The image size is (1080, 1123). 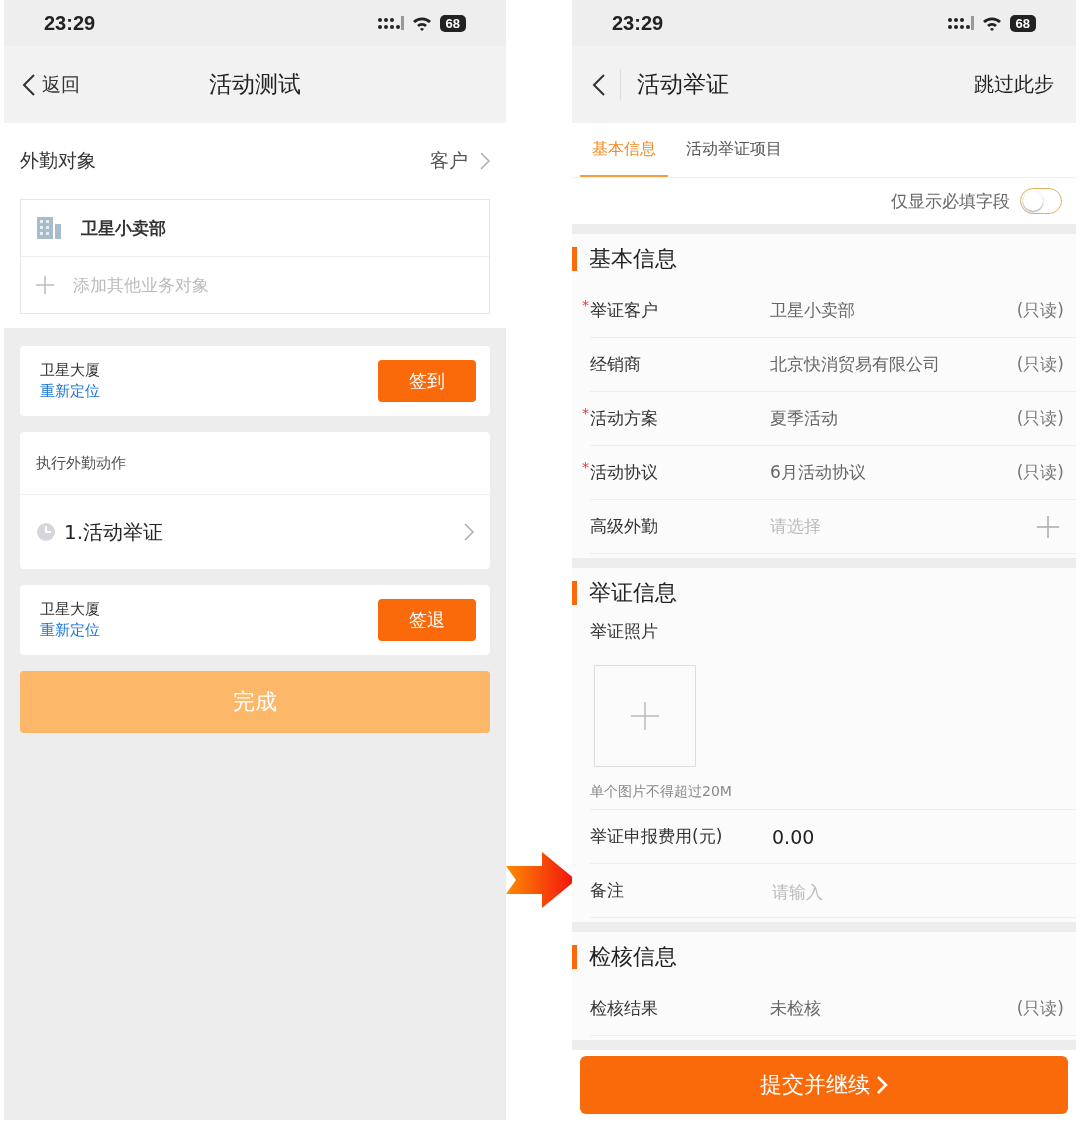 I want to click on clock-icon, so click(x=46, y=532).